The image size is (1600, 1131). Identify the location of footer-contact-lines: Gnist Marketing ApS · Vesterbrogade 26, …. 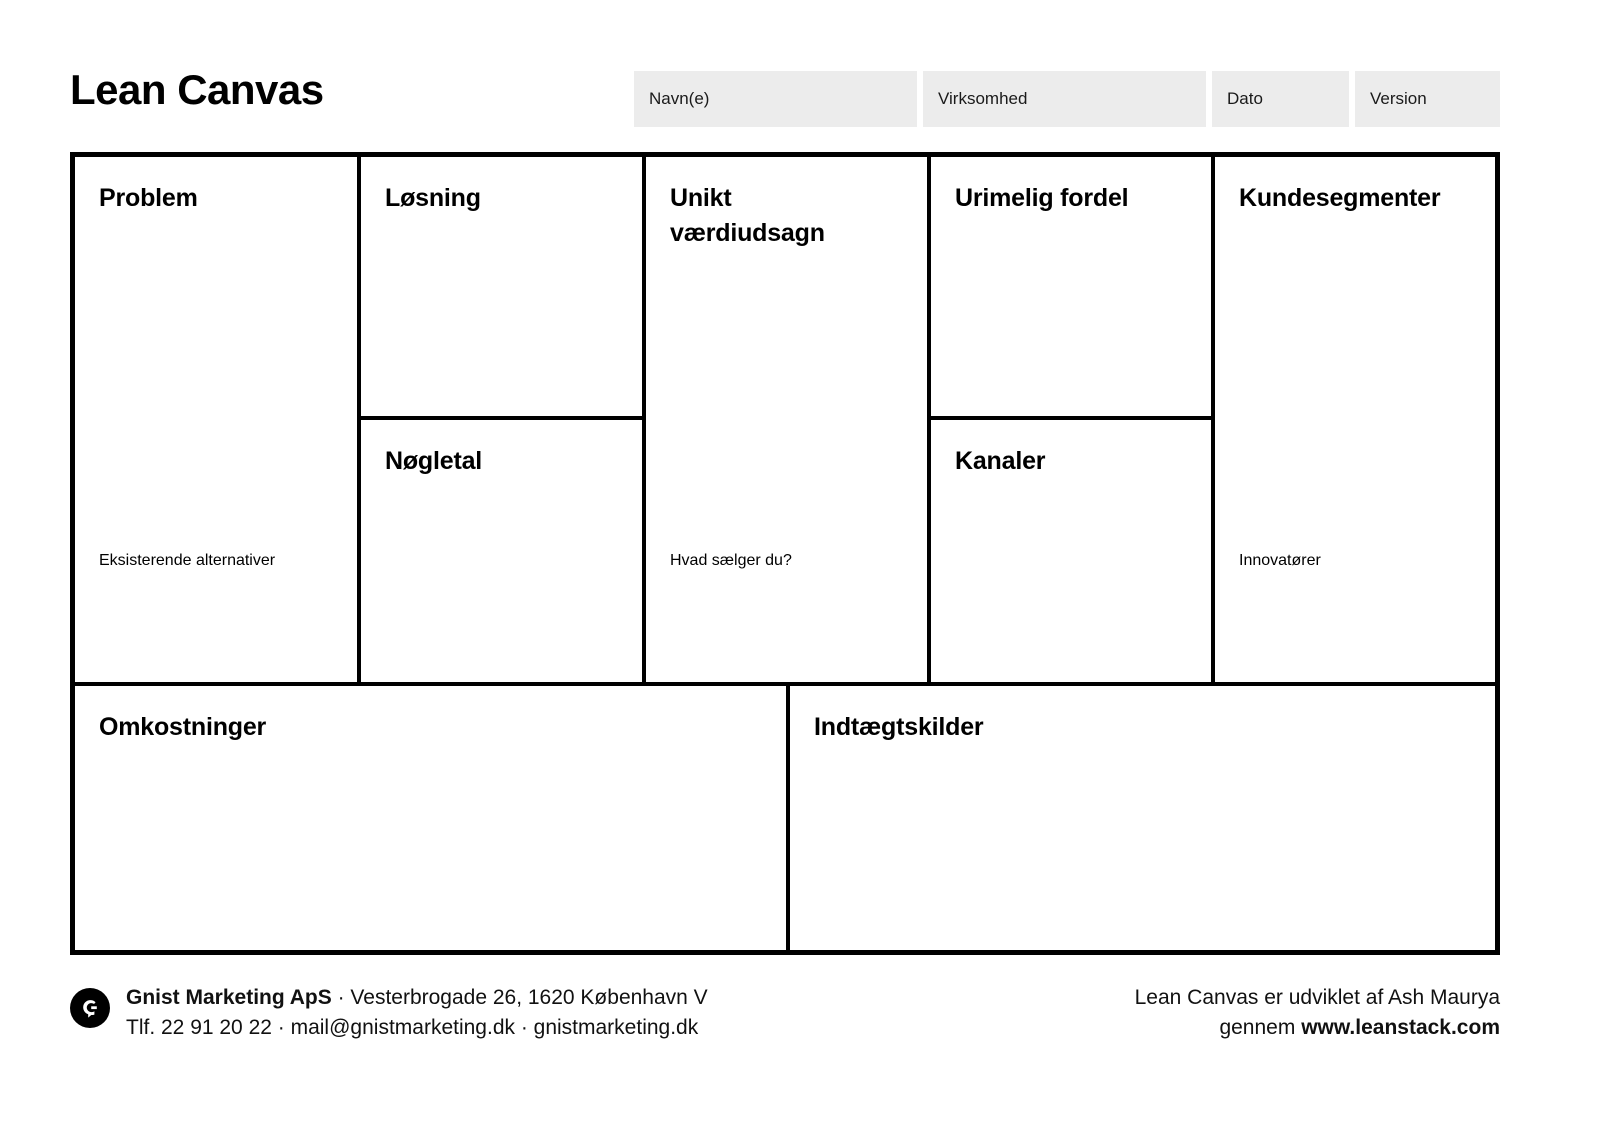
(417, 1013).